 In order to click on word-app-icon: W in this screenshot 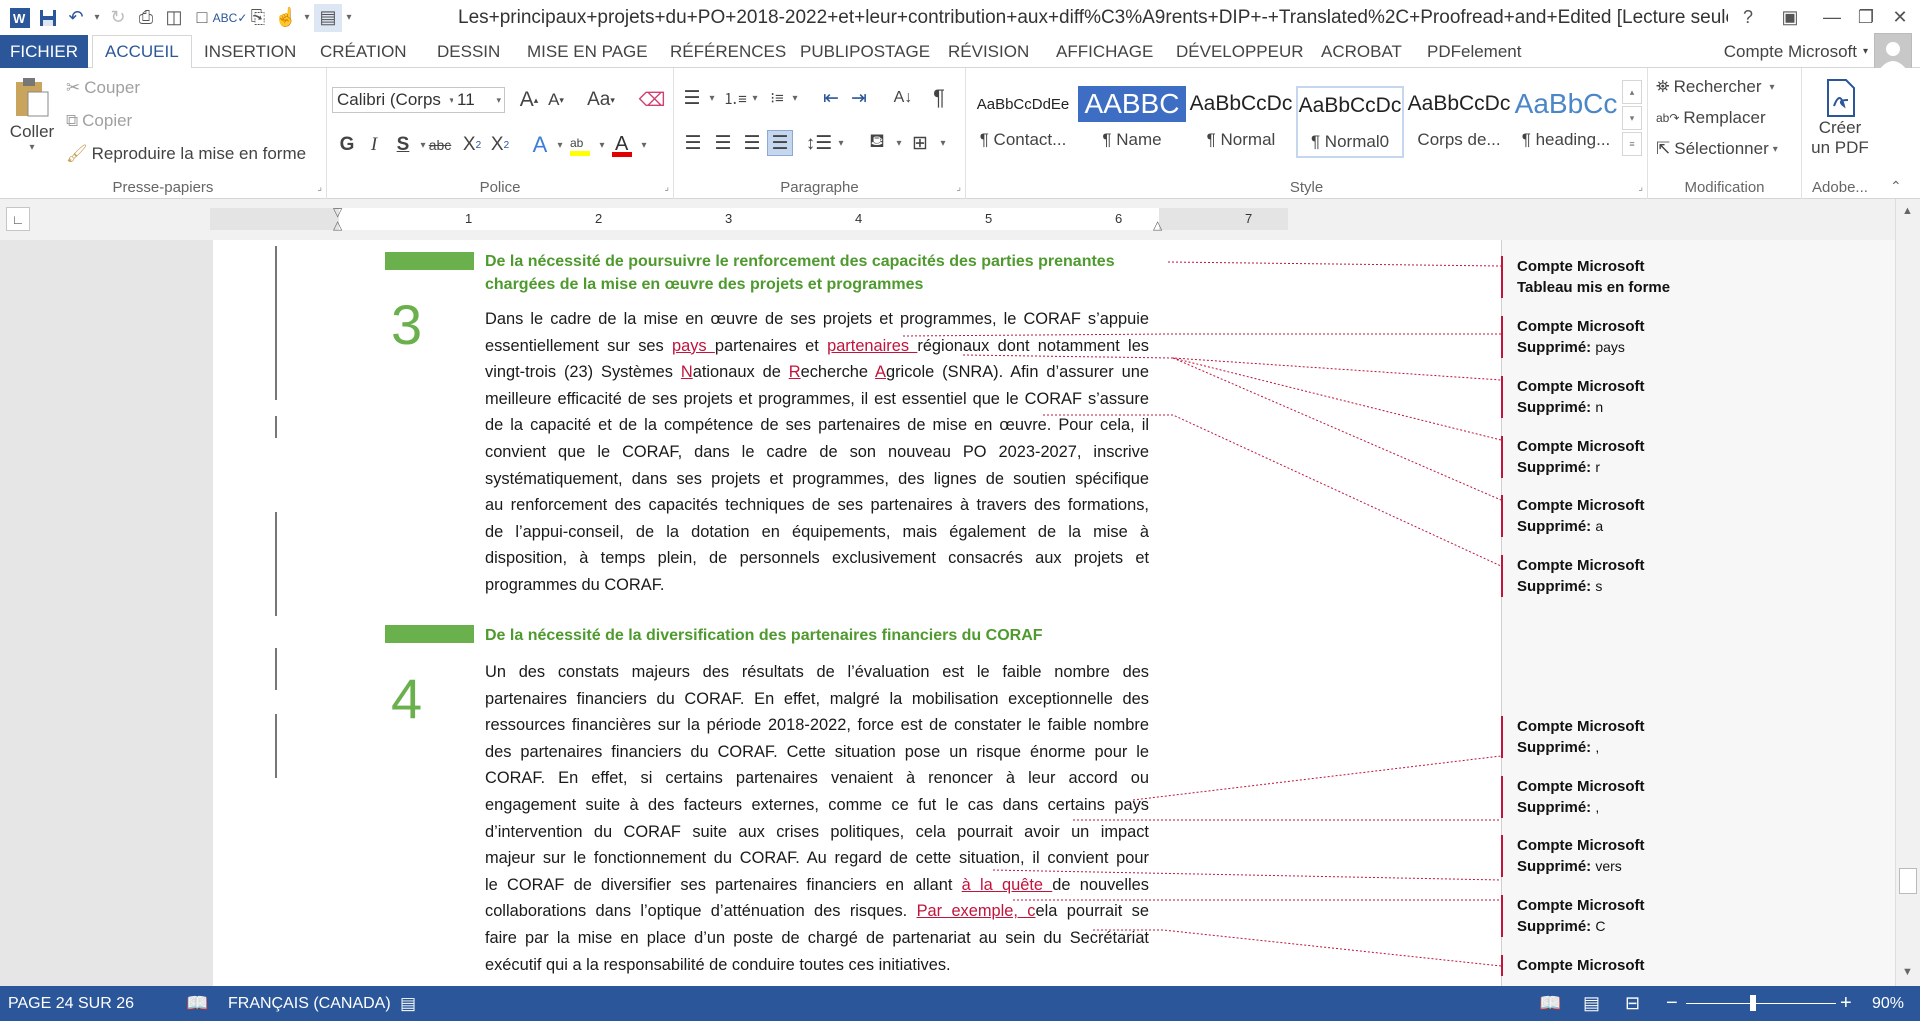, I will do `click(20, 18)`.